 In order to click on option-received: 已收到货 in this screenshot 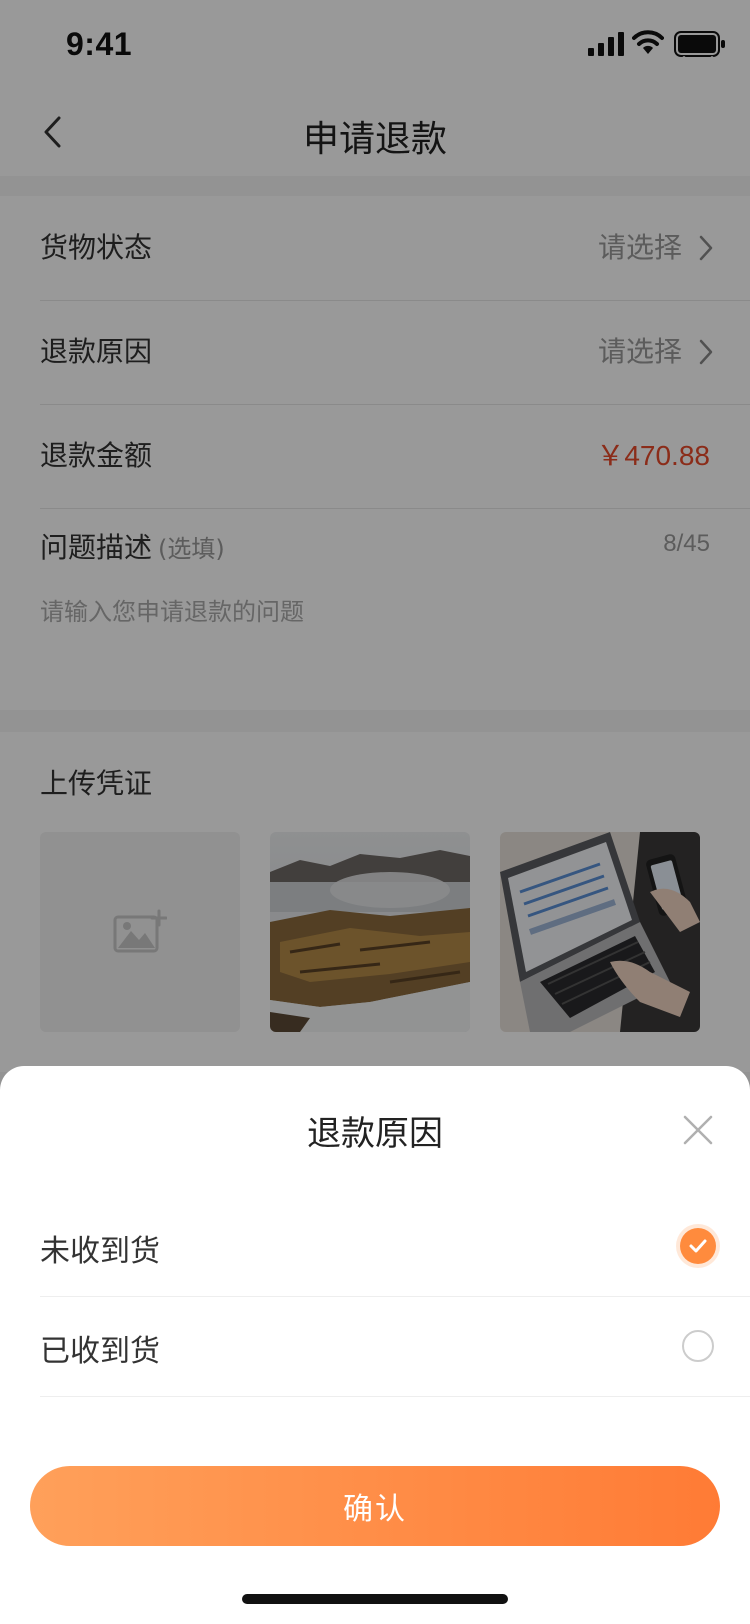, I will do `click(395, 1346)`.